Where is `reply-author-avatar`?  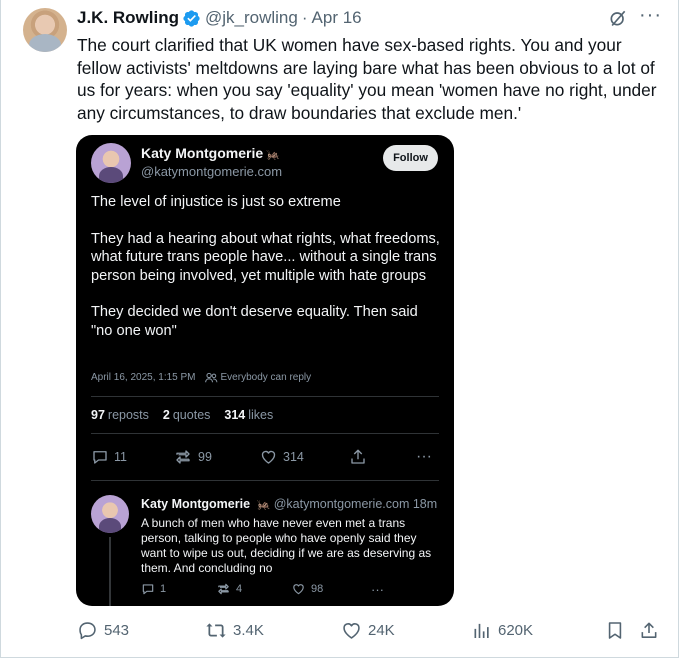 reply-author-avatar is located at coordinates (110, 514).